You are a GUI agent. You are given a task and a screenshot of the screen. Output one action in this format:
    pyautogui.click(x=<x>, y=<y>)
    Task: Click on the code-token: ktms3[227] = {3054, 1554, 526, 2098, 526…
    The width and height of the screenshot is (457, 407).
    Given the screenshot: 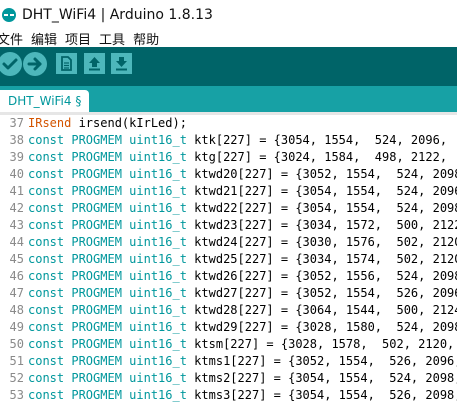 What is the action you would take?
    pyautogui.click(x=325, y=395)
    